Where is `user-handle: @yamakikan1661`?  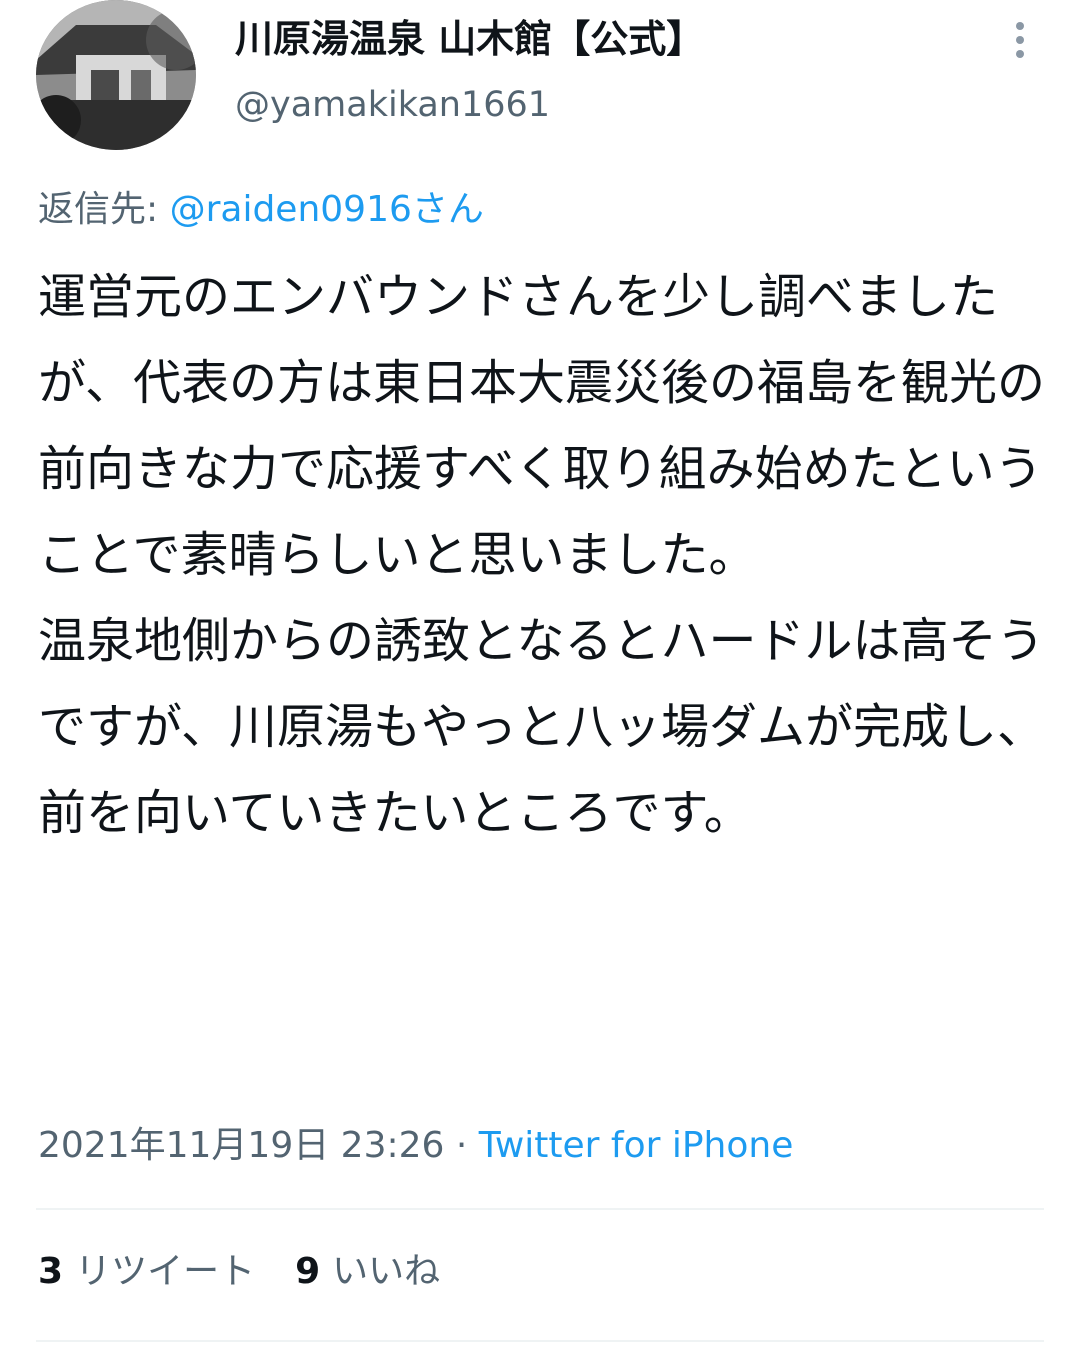
user-handle: @yamakikan1661 is located at coordinates (392, 105).